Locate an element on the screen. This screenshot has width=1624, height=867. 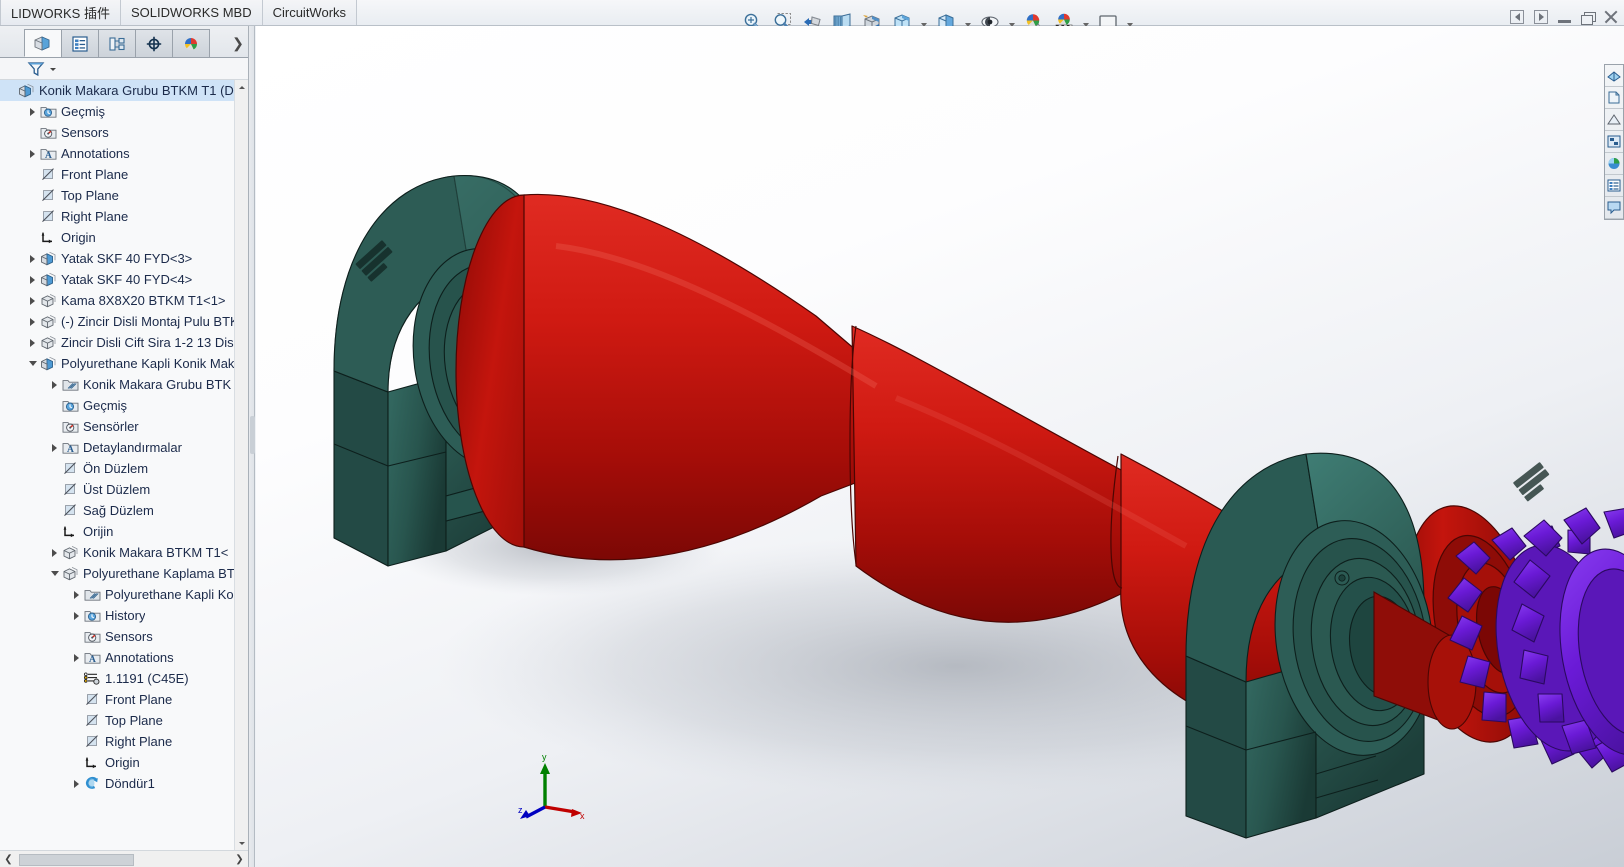
tree-node: Sağ Düzlem is located at coordinates (117, 510).